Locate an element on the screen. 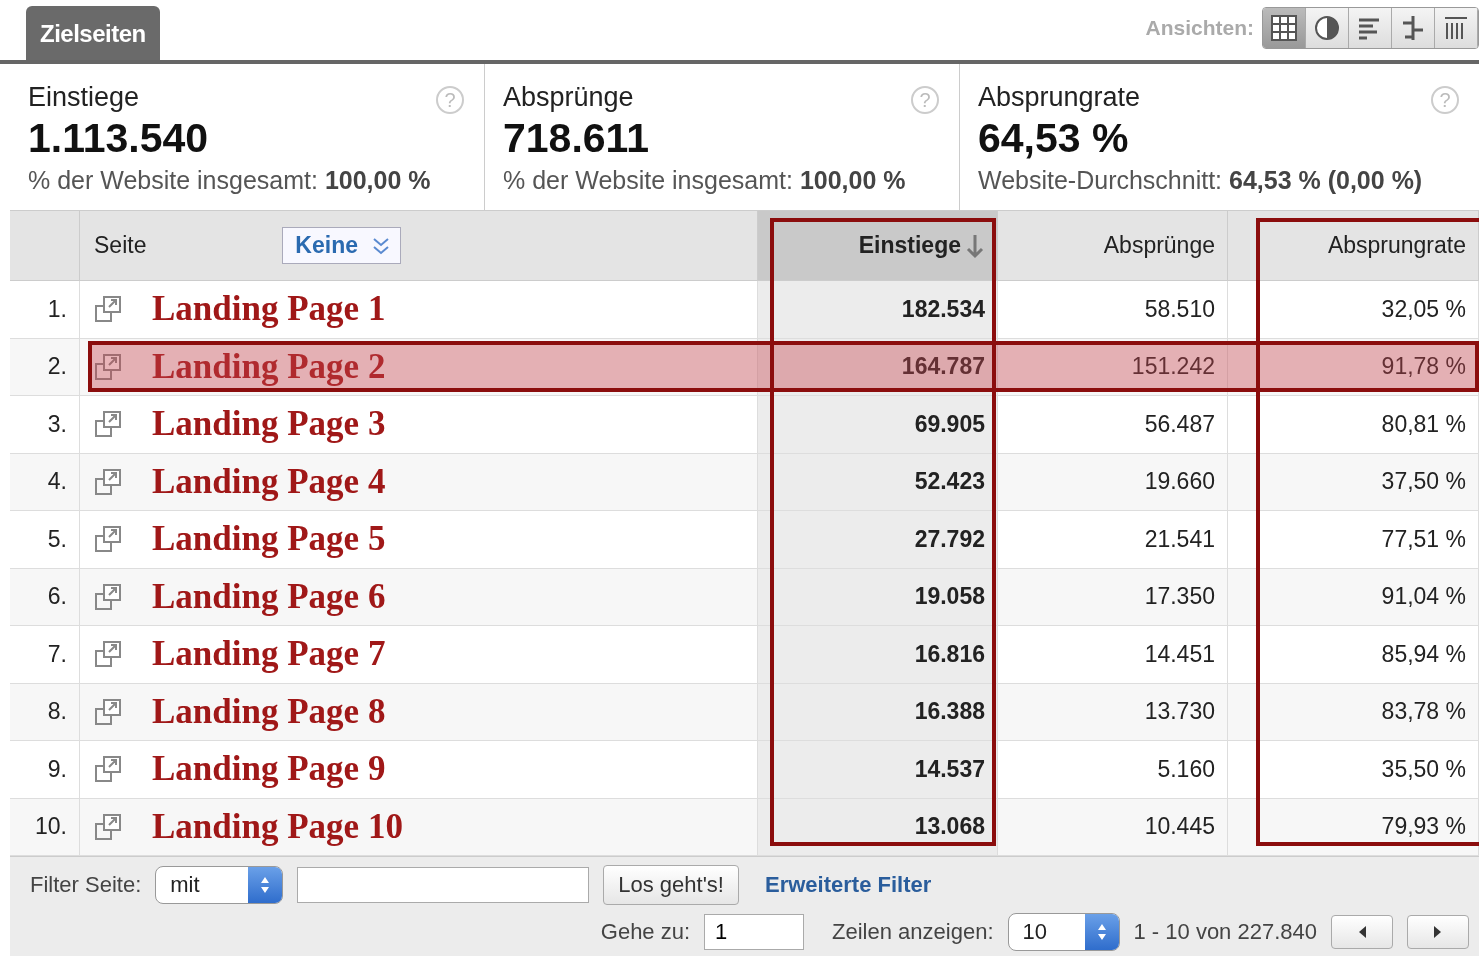  table-cell: 32,05 % is located at coordinates (1353, 310).